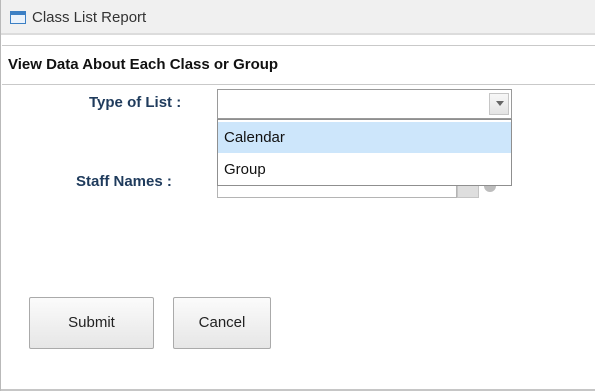 This screenshot has height=391, width=595. I want to click on section-heading: View Data About Each Class or Group, so click(298, 65).